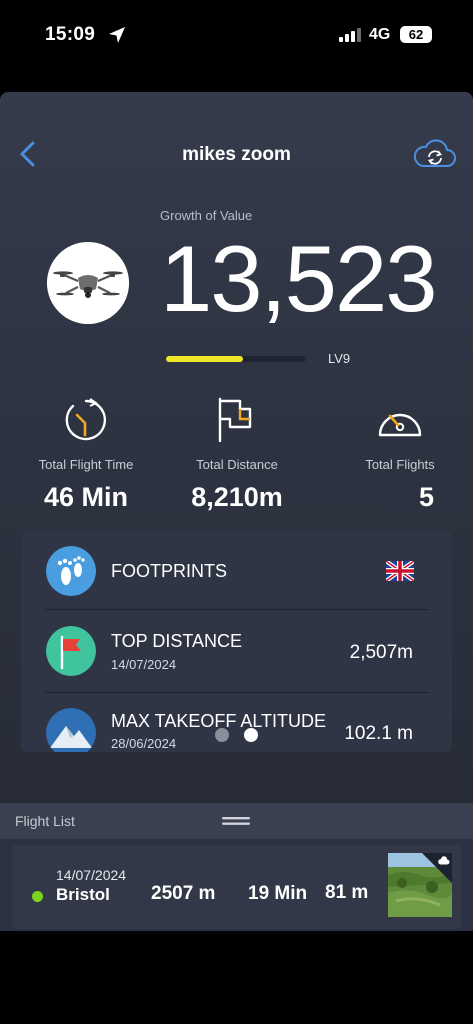  Describe the element at coordinates (71, 730) in the screenshot. I see `mountain-icon` at that location.